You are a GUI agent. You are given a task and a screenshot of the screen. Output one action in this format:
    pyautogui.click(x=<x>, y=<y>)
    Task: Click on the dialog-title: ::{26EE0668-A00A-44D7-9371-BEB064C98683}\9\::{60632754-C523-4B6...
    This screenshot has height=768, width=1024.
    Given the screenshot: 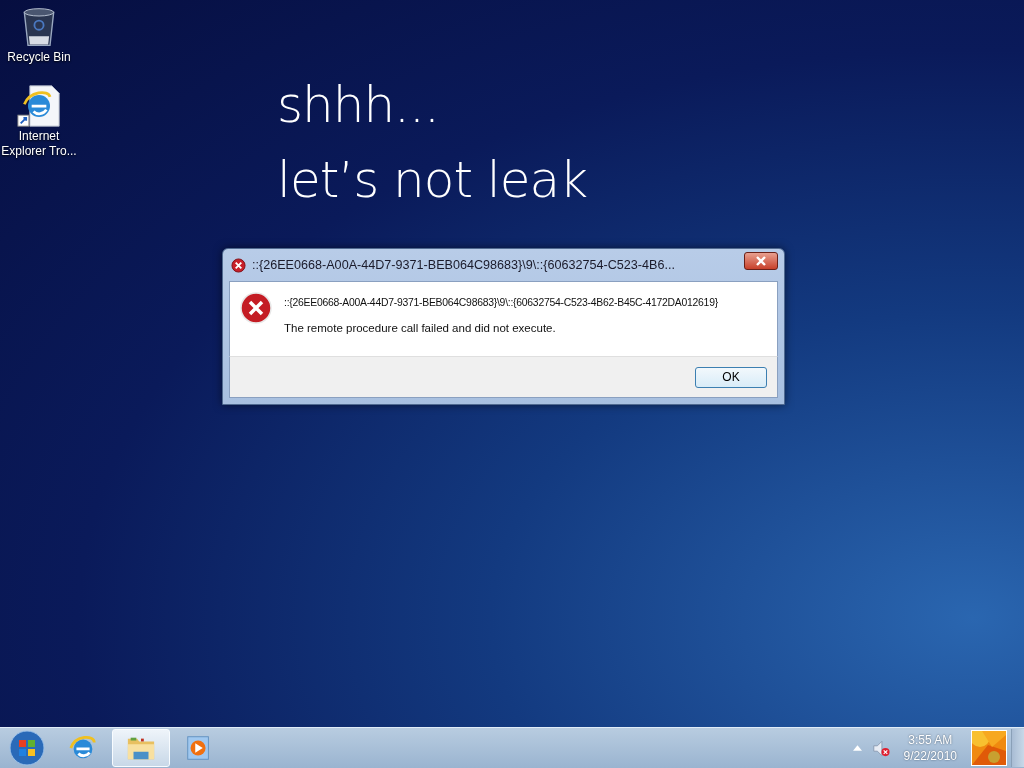 What is the action you would take?
    pyautogui.click(x=464, y=265)
    